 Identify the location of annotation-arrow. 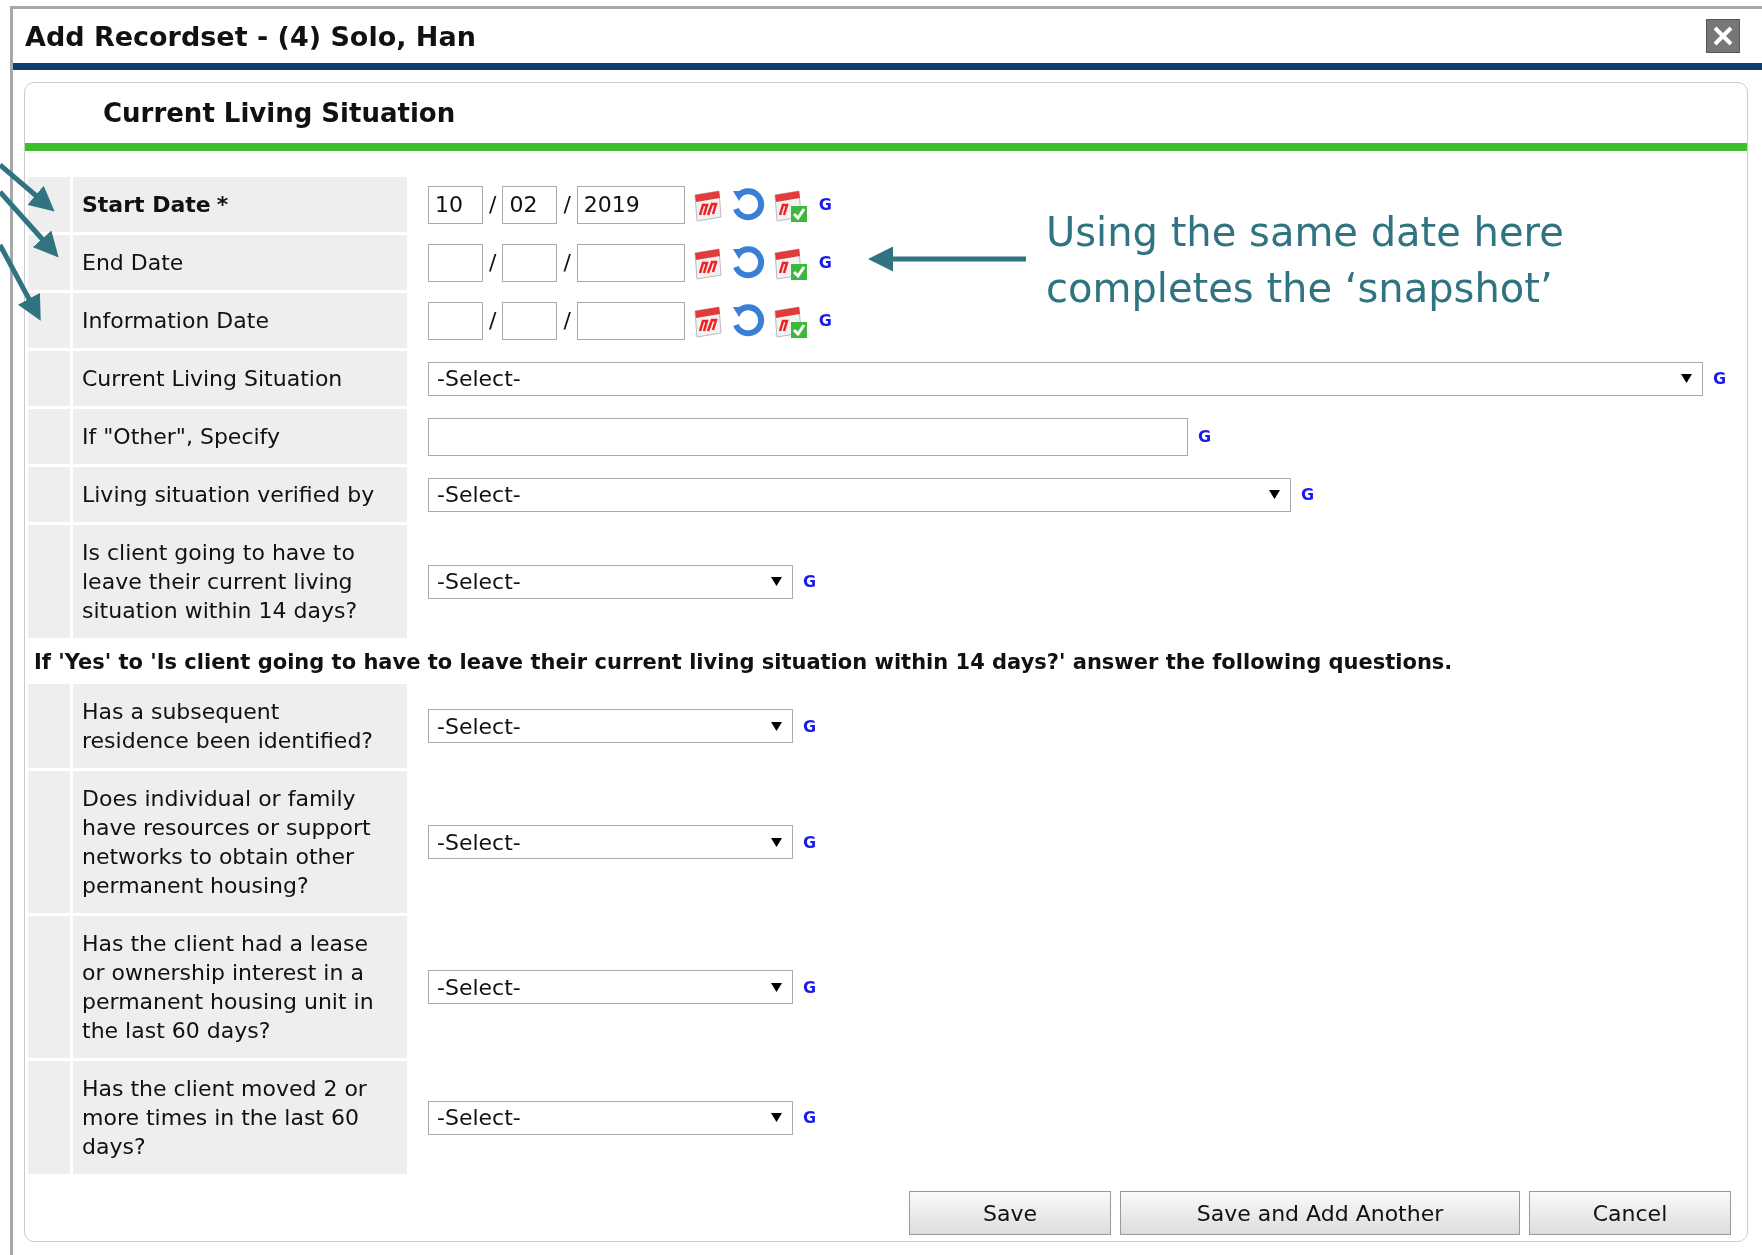
(27, 187).